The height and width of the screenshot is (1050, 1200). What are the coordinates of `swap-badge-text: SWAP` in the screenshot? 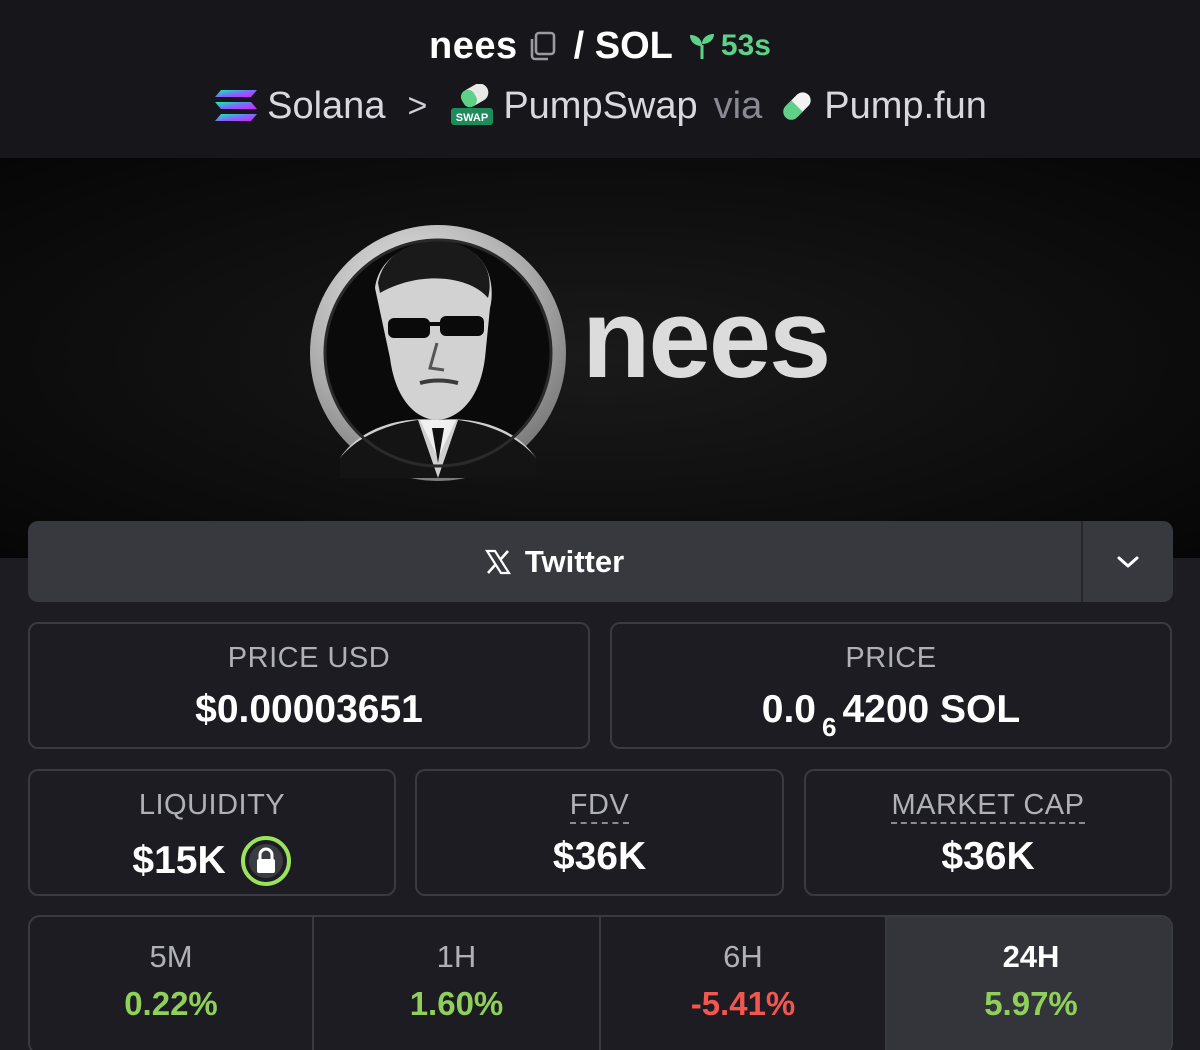 It's located at (472, 118).